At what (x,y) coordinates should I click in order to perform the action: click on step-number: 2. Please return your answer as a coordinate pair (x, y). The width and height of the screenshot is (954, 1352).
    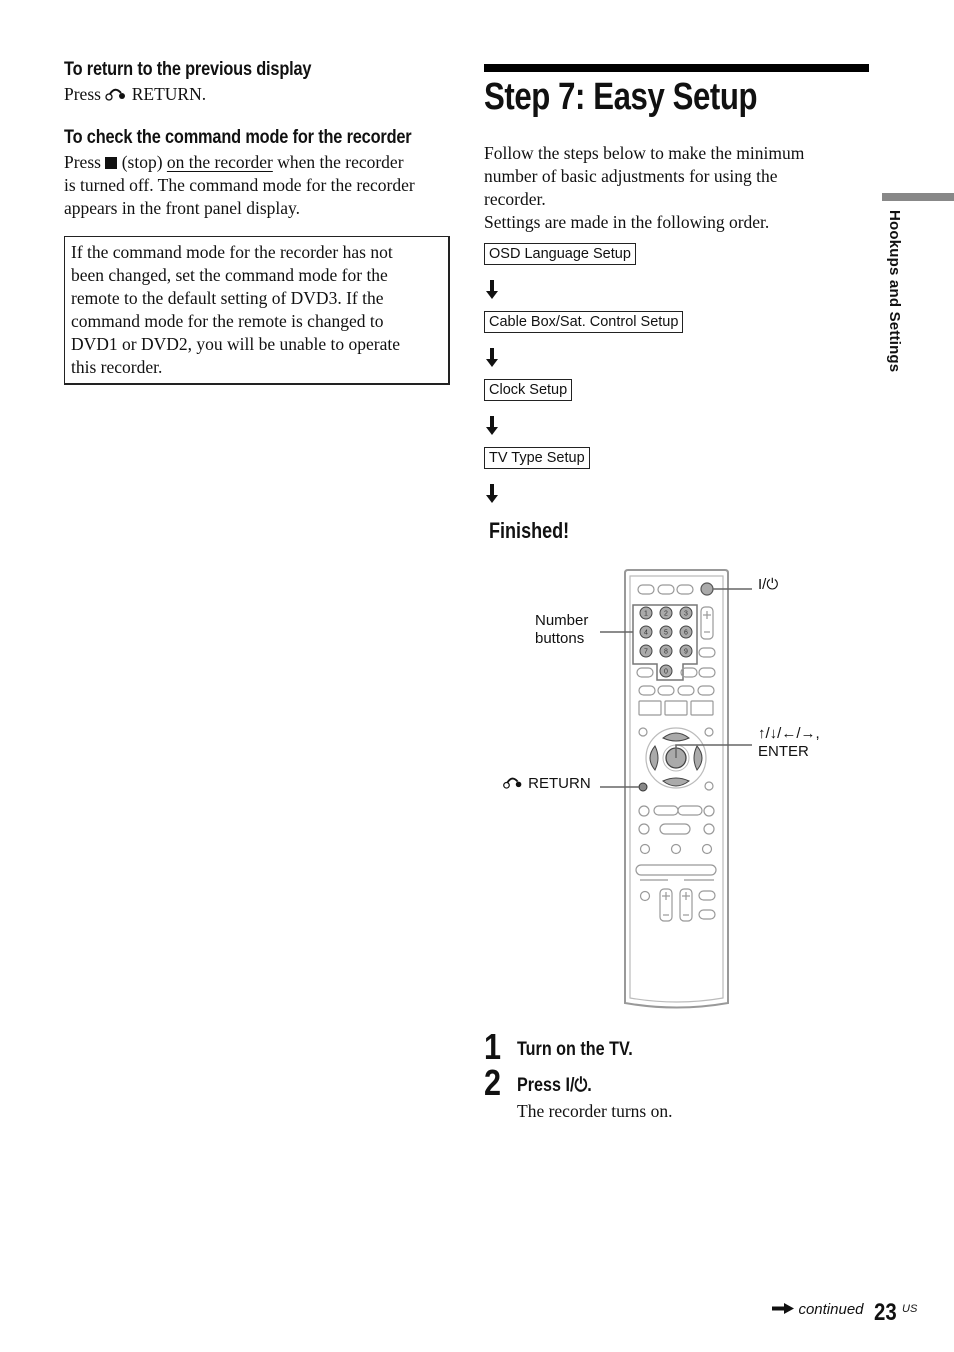
    Looking at the image, I should click on (493, 1082).